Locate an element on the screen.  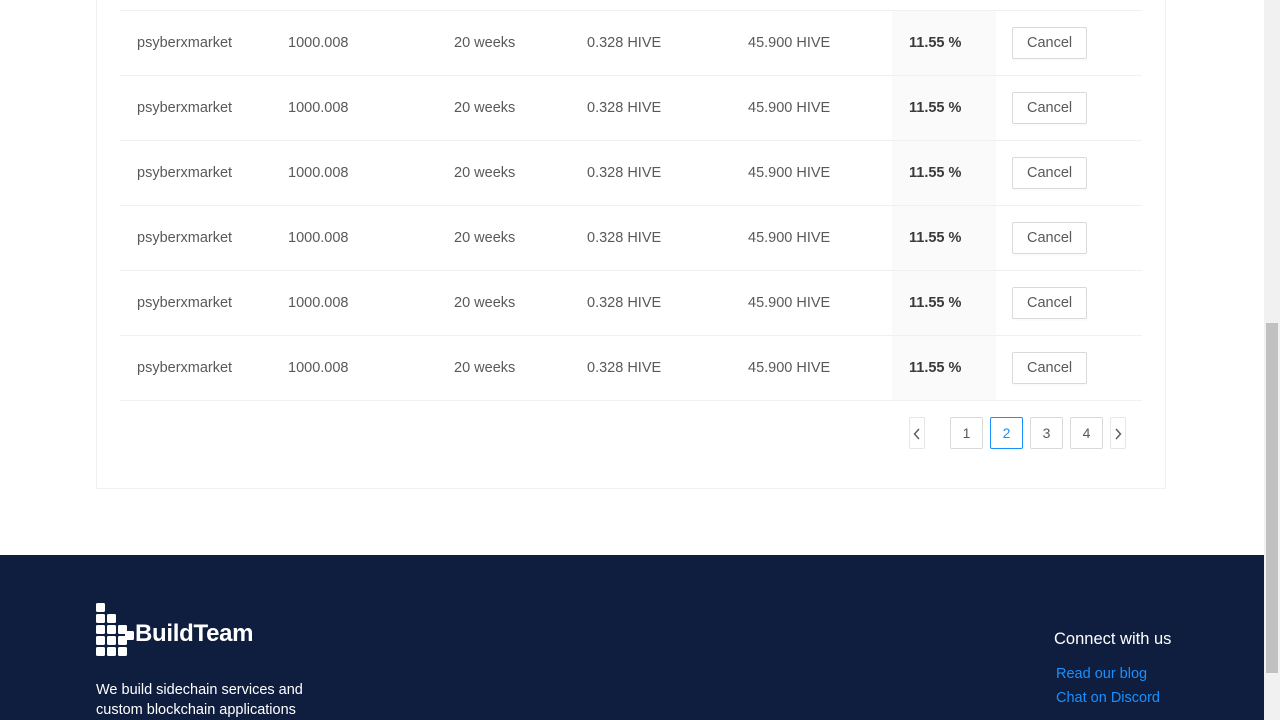
brand-name: BuildTeam is located at coordinates (194, 633).